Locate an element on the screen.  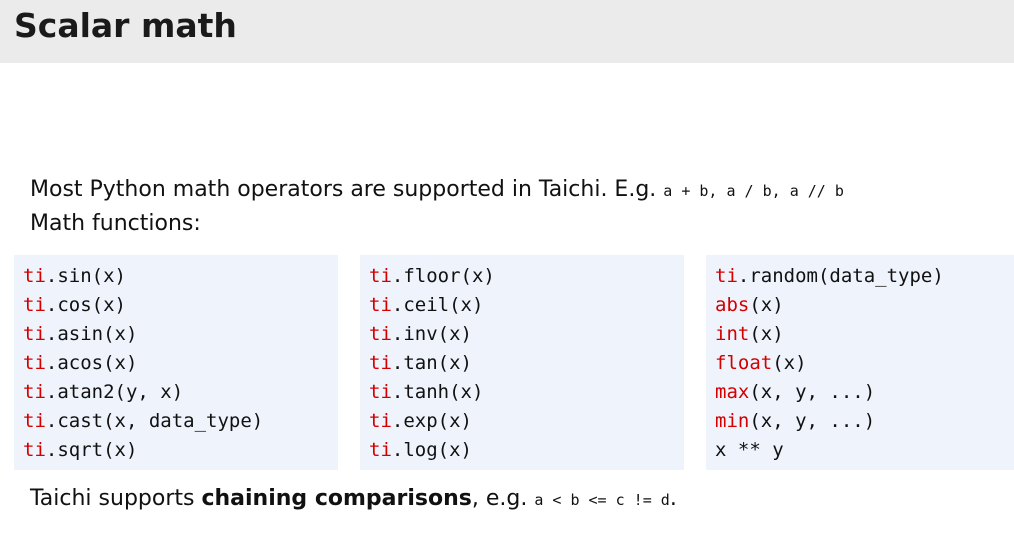
code-rest: .tanh(x) is located at coordinates (437, 392).